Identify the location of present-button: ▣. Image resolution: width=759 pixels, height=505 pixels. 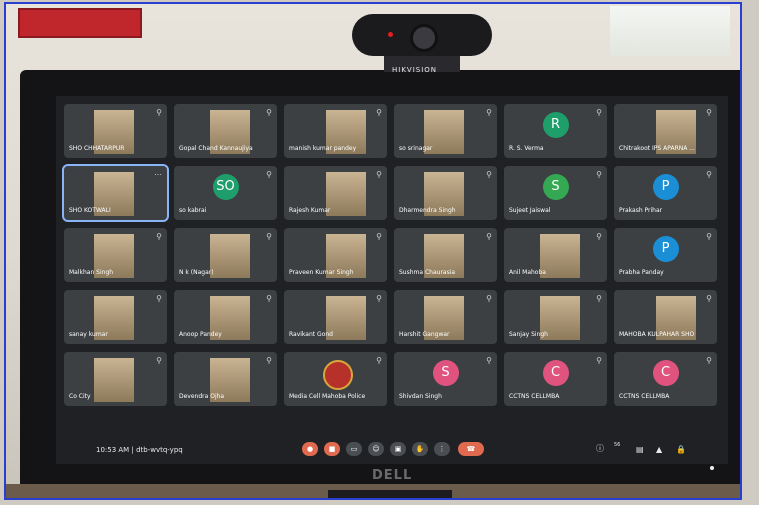
(398, 449).